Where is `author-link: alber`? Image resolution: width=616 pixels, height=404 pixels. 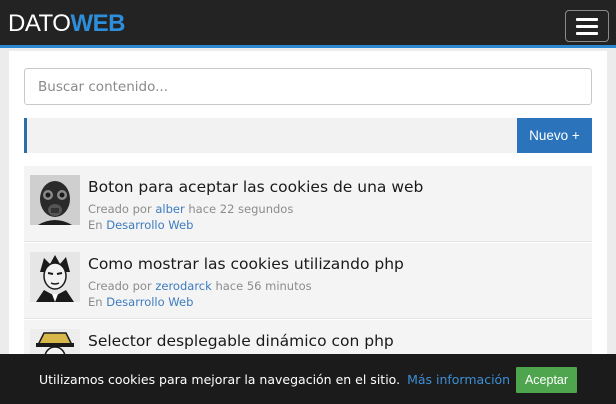 author-link: alber is located at coordinates (169, 209).